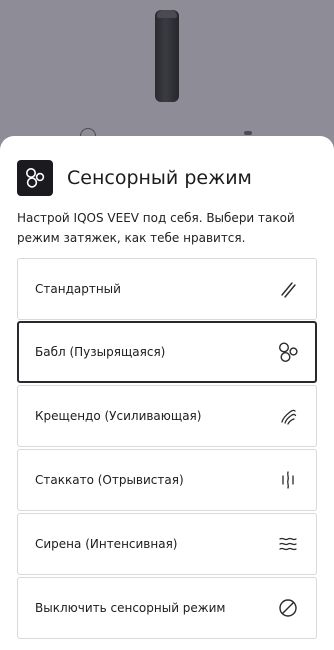  What do you see at coordinates (130, 608) in the screenshot?
I see `option-label: Выключить сенсорный режим` at bounding box center [130, 608].